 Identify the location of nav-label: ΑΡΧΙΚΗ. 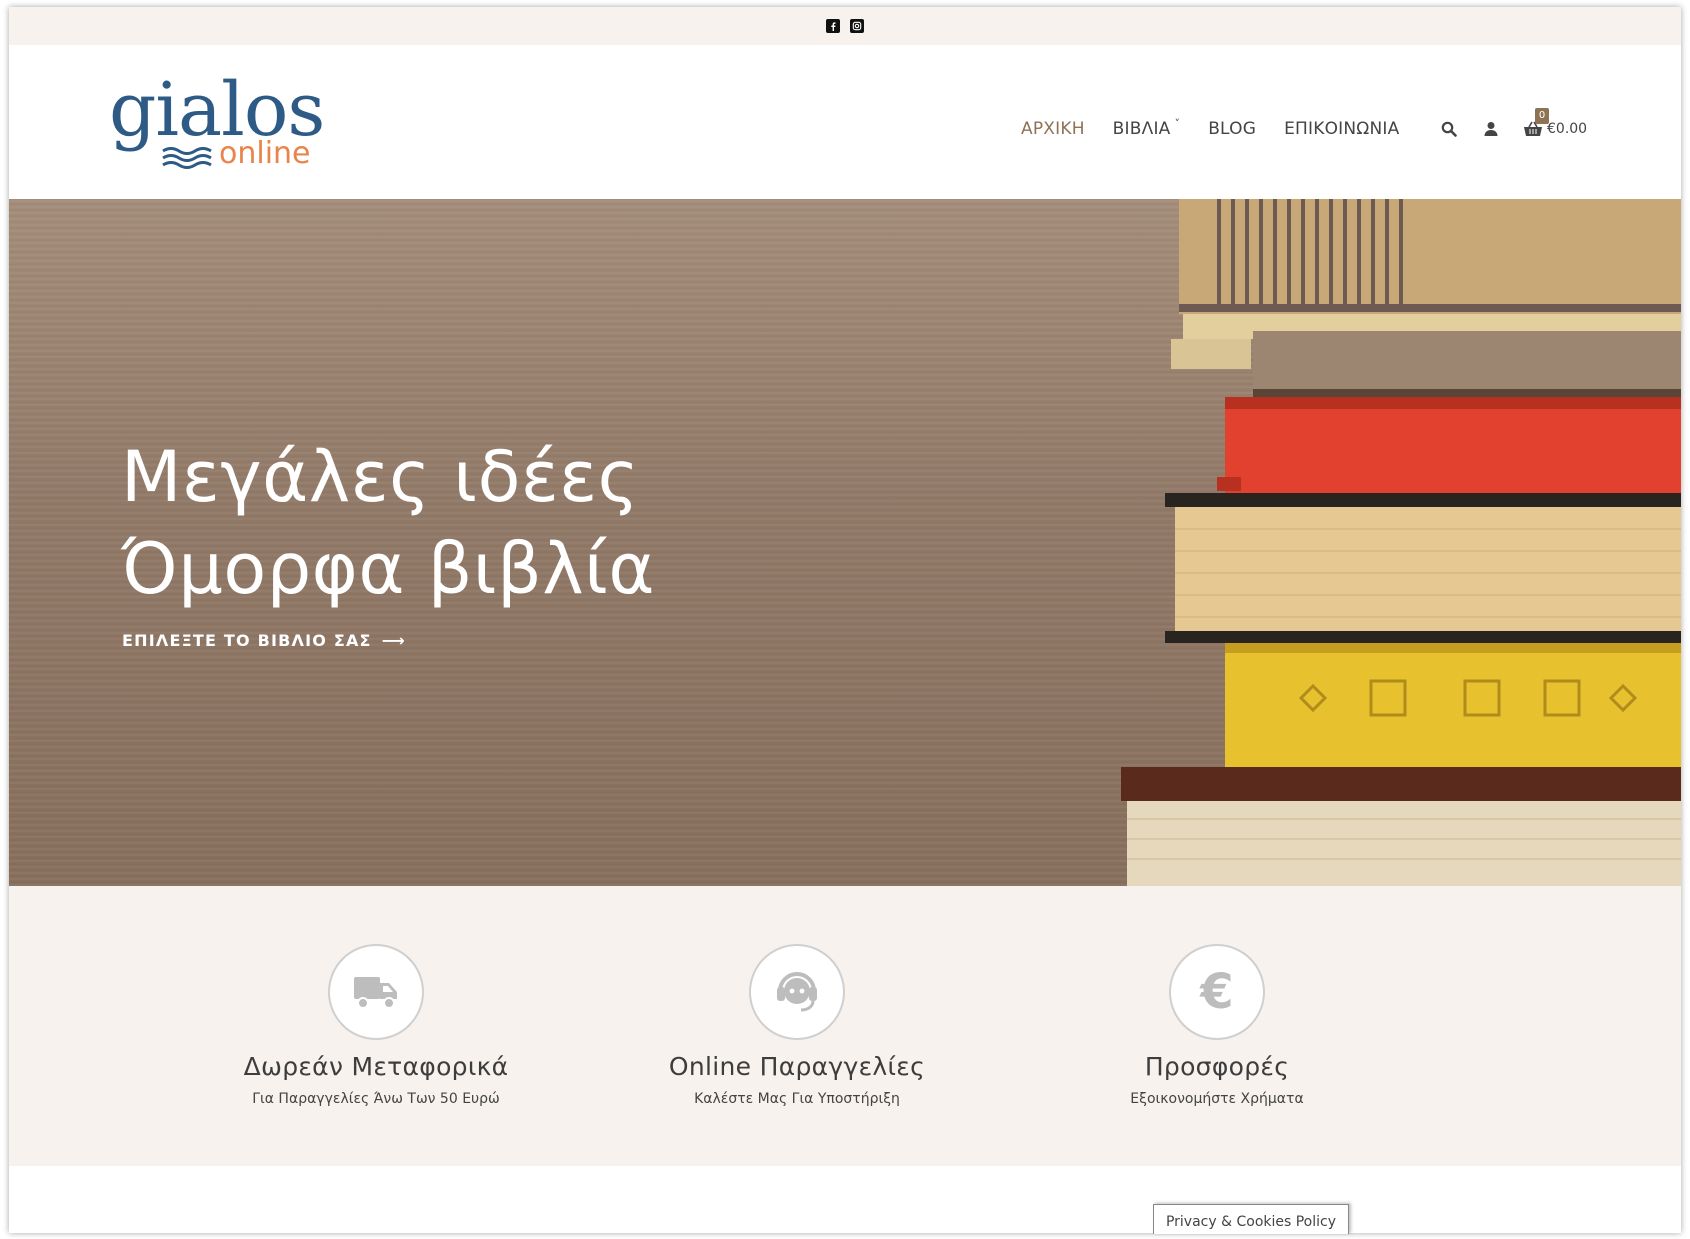
(1053, 129).